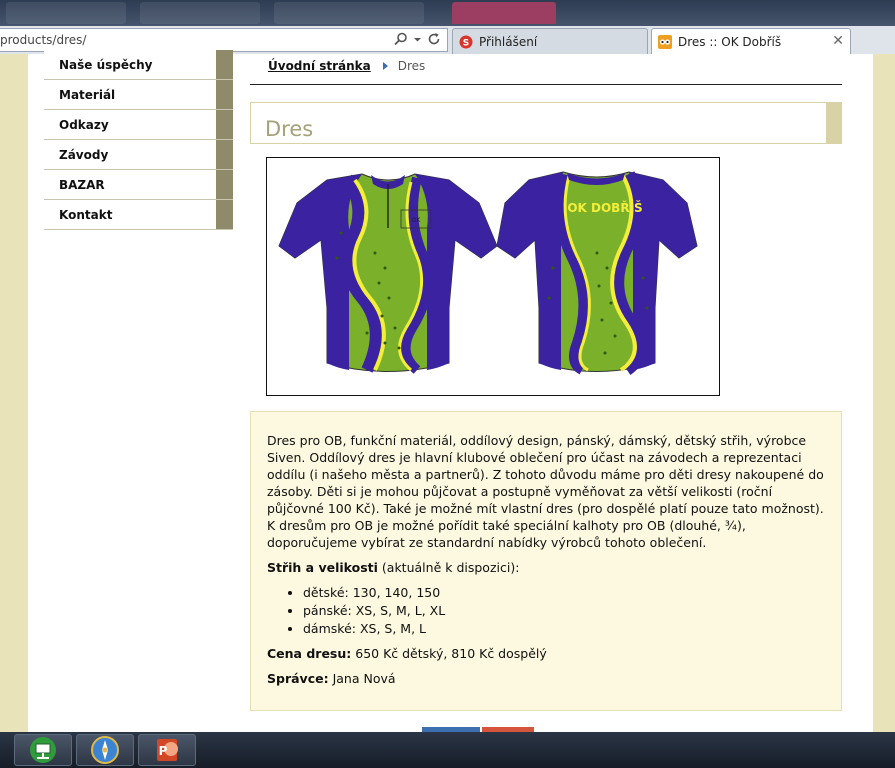  What do you see at coordinates (434, 39) in the screenshot?
I see `refresh-icon` at bounding box center [434, 39].